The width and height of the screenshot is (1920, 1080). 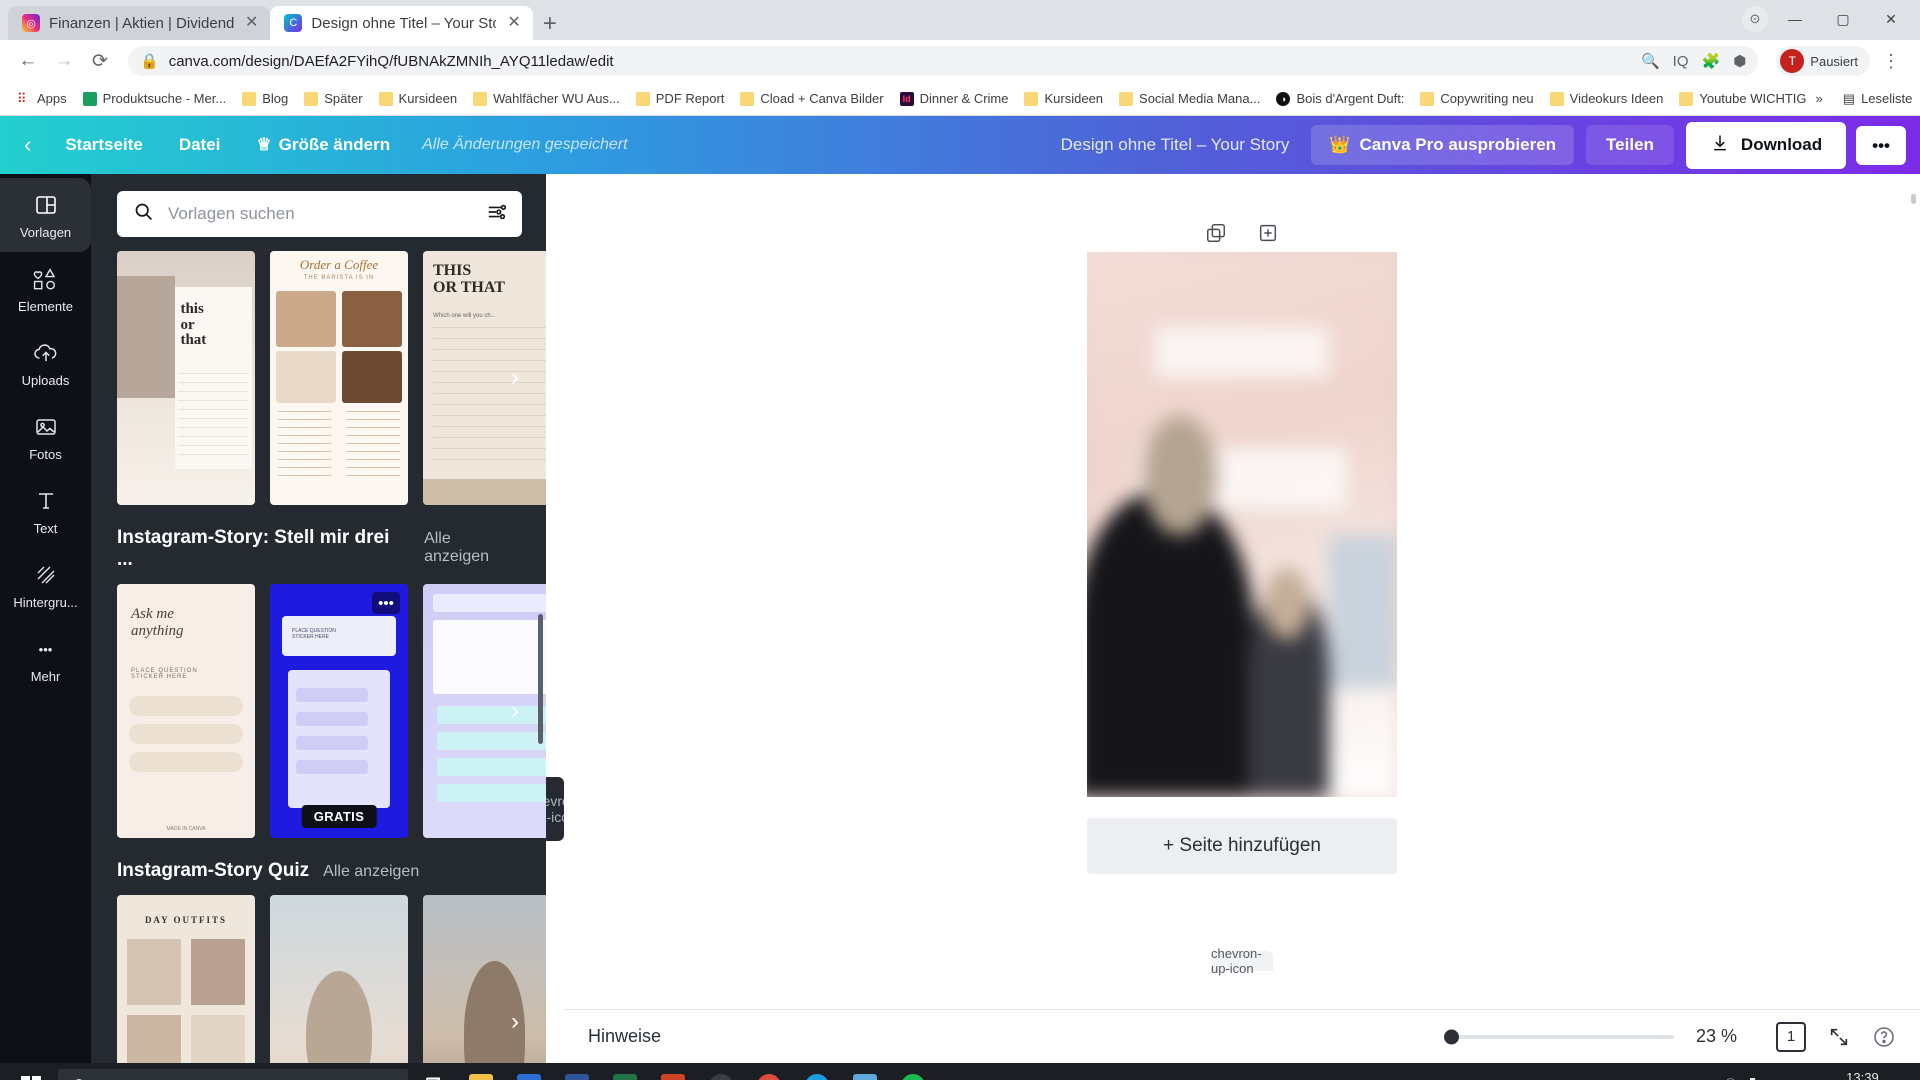 I want to click on add-page-button: + Seite hinzufügen, so click(x=1242, y=846).